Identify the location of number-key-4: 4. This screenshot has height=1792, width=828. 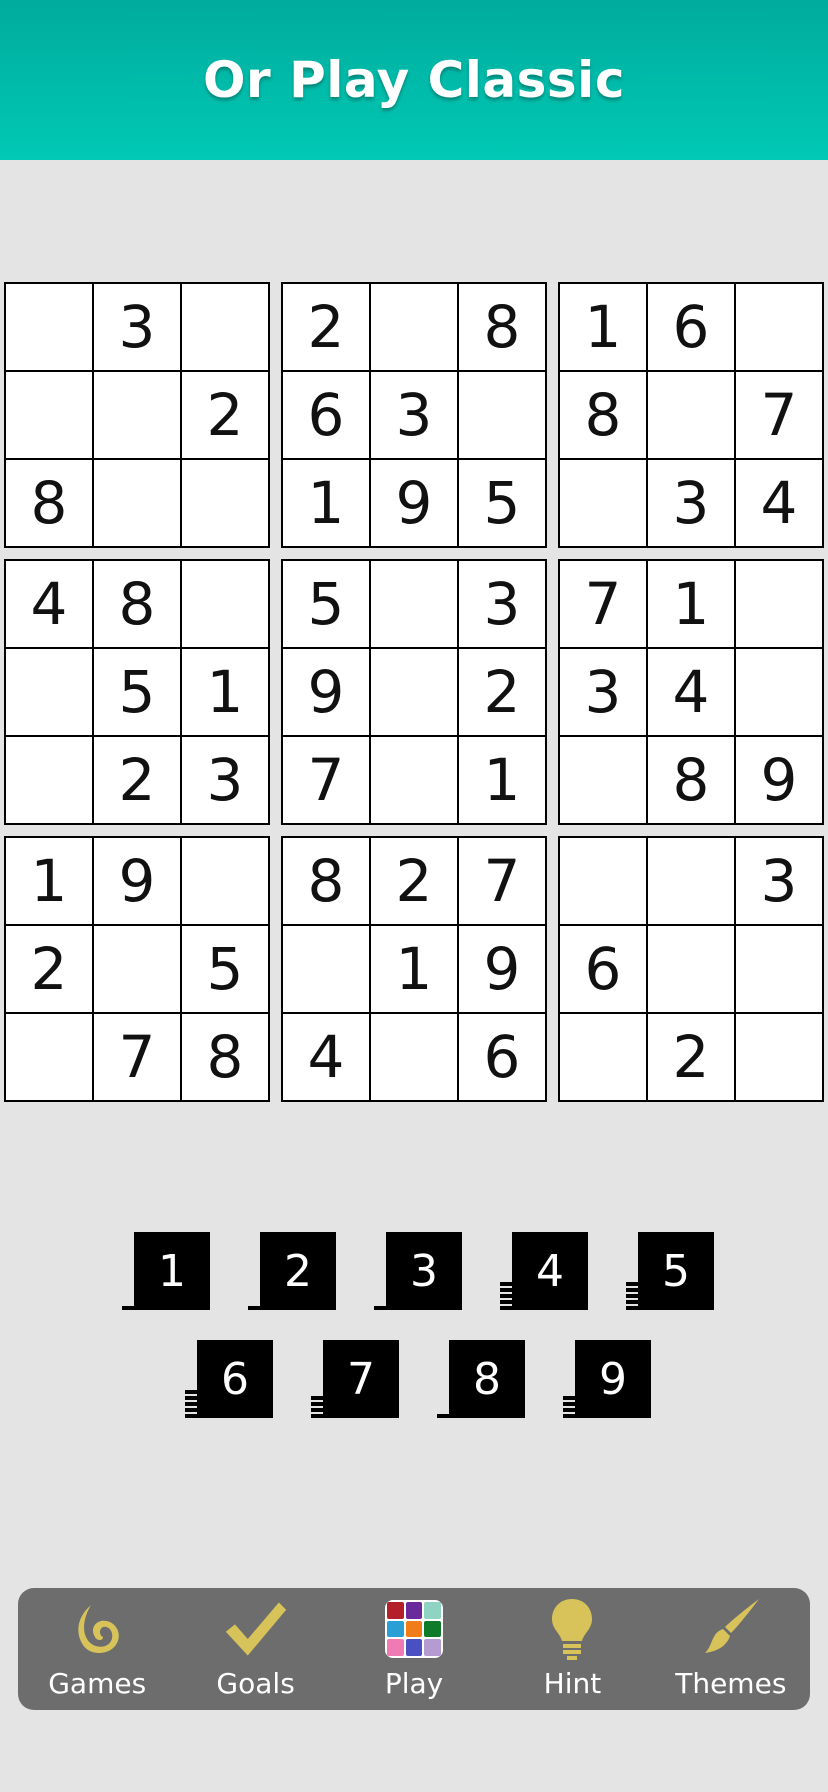
(540, 1271).